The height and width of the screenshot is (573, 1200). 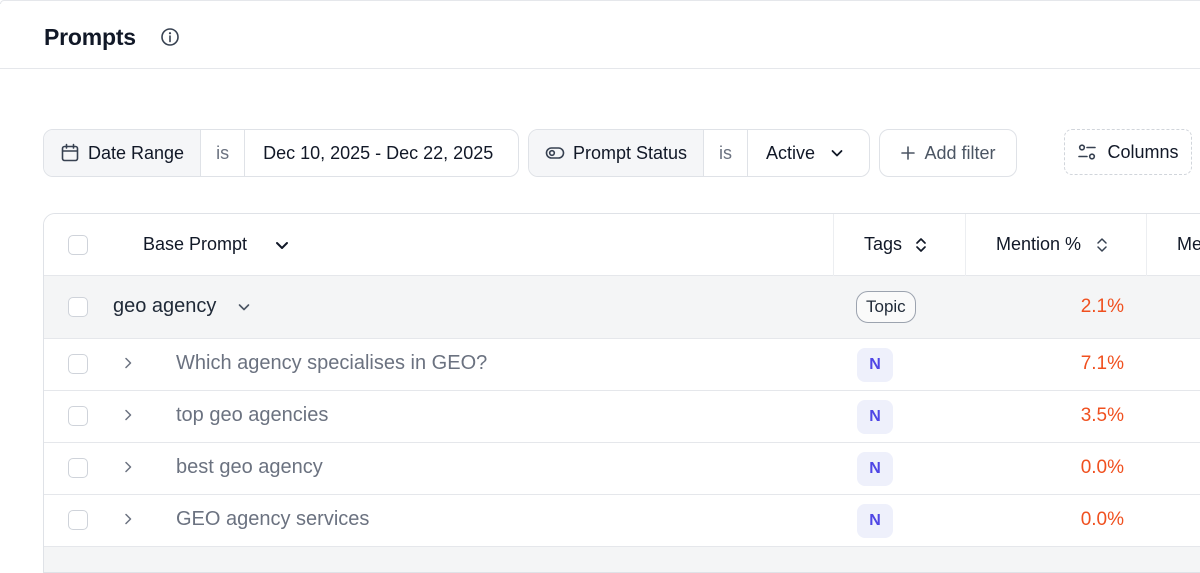 I want to click on column-header-label: Mention %, so click(x=1039, y=244).